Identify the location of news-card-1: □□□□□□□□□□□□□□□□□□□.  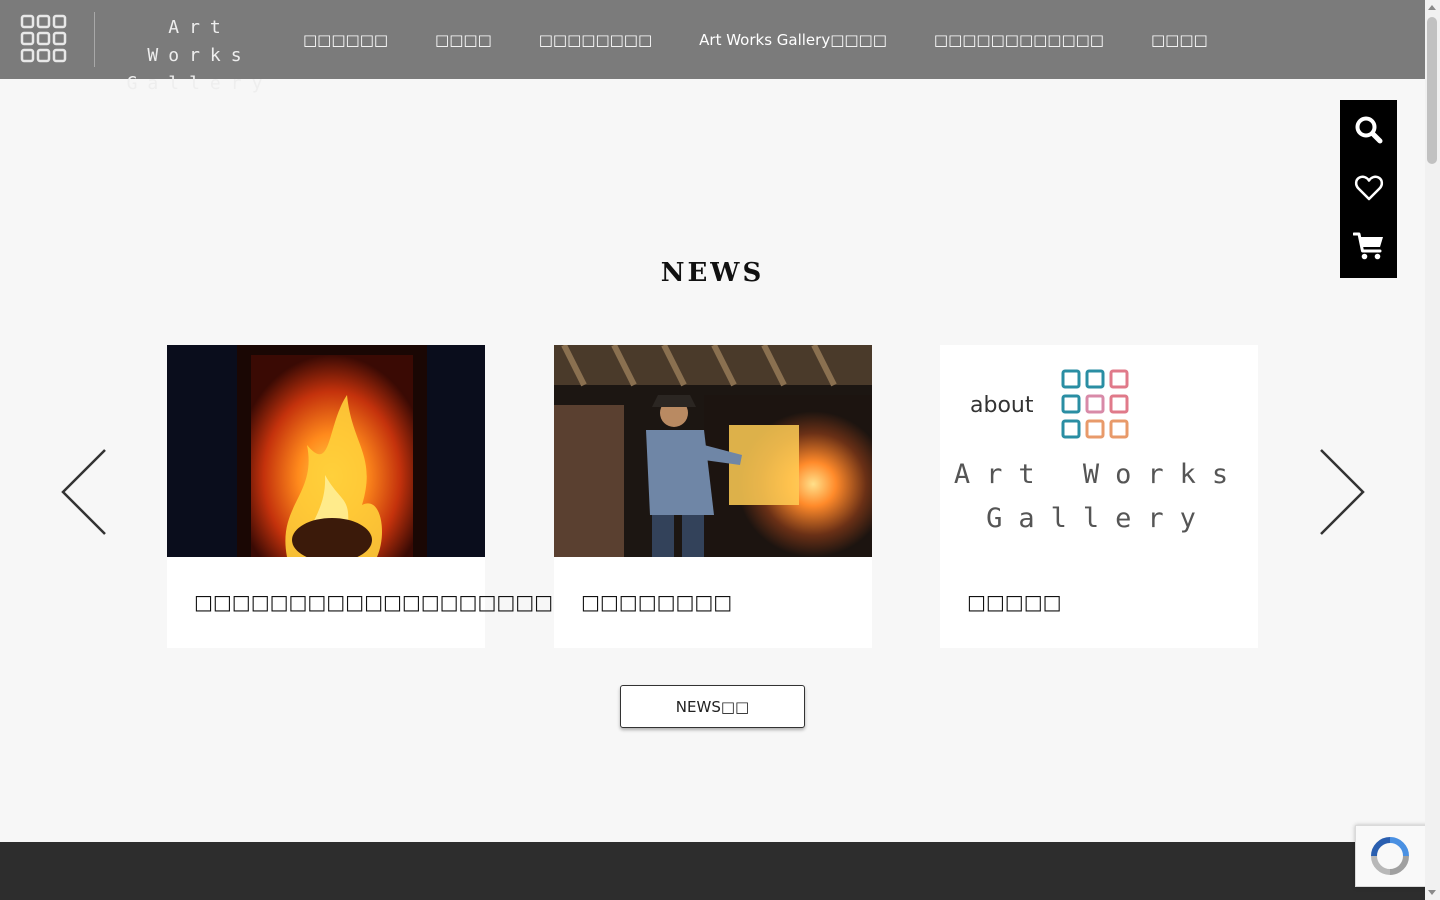
(360, 496).